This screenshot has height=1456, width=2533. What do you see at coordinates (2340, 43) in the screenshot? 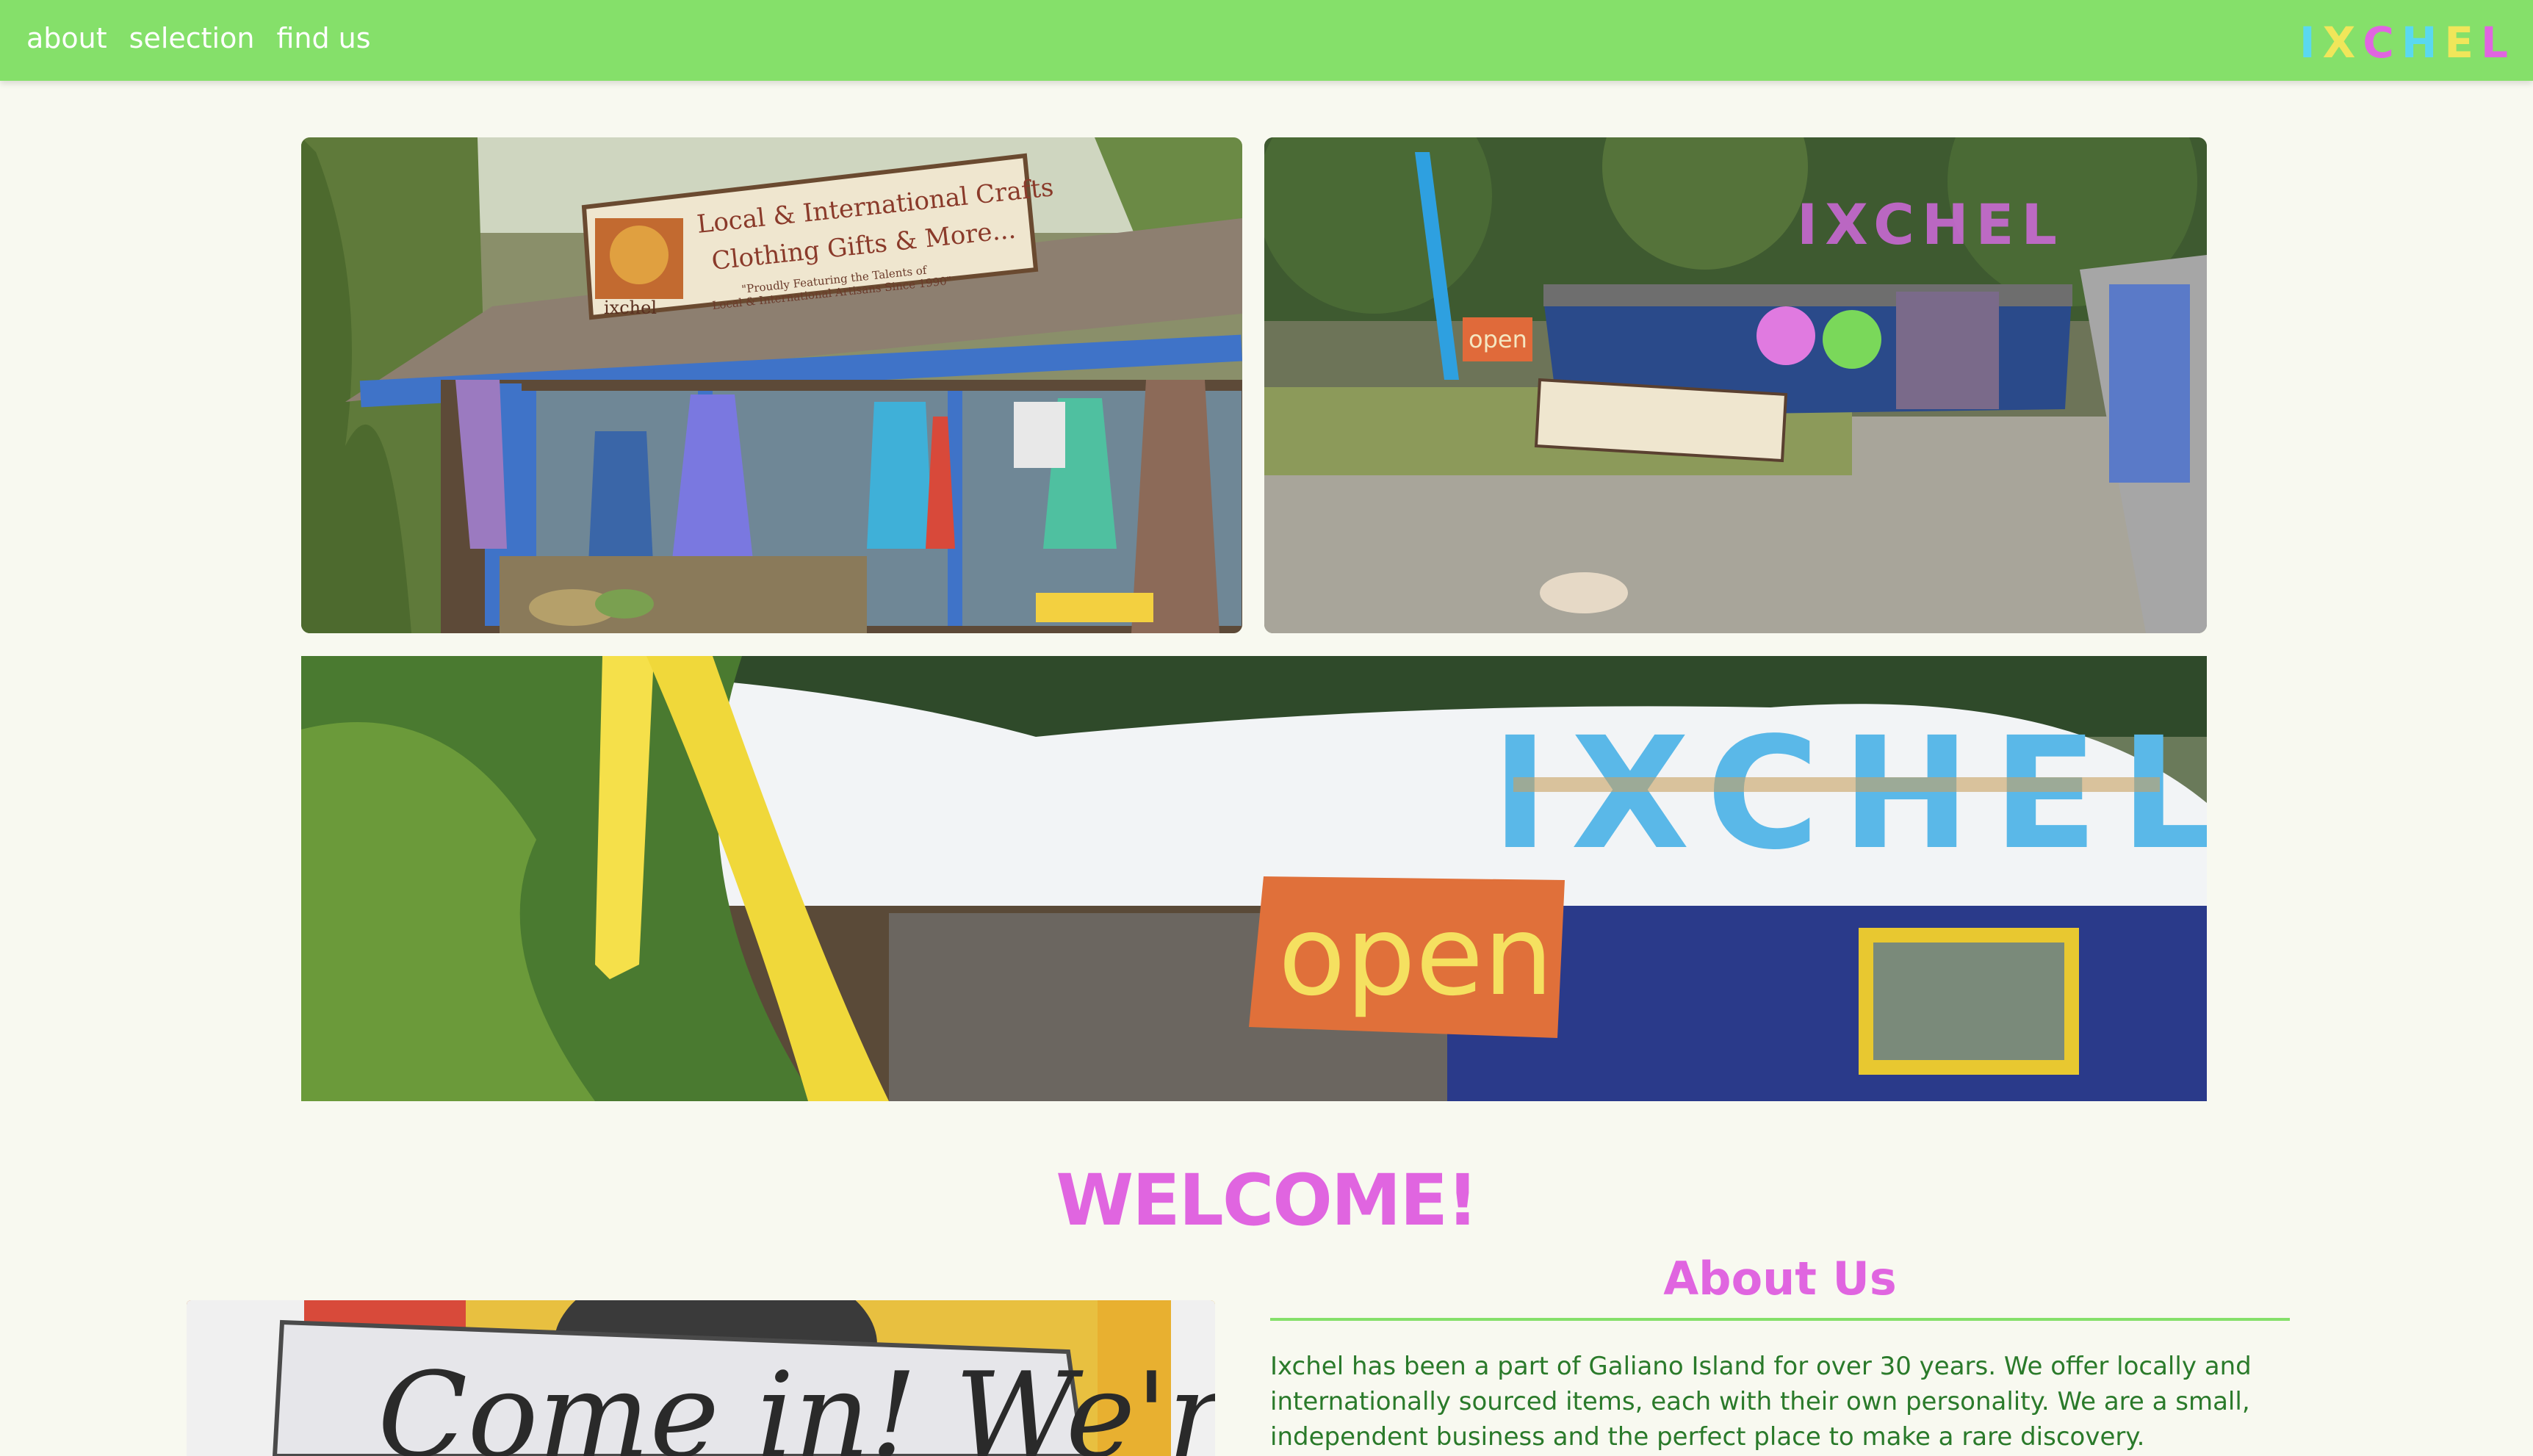
I see `logo-letter-x: X` at bounding box center [2340, 43].